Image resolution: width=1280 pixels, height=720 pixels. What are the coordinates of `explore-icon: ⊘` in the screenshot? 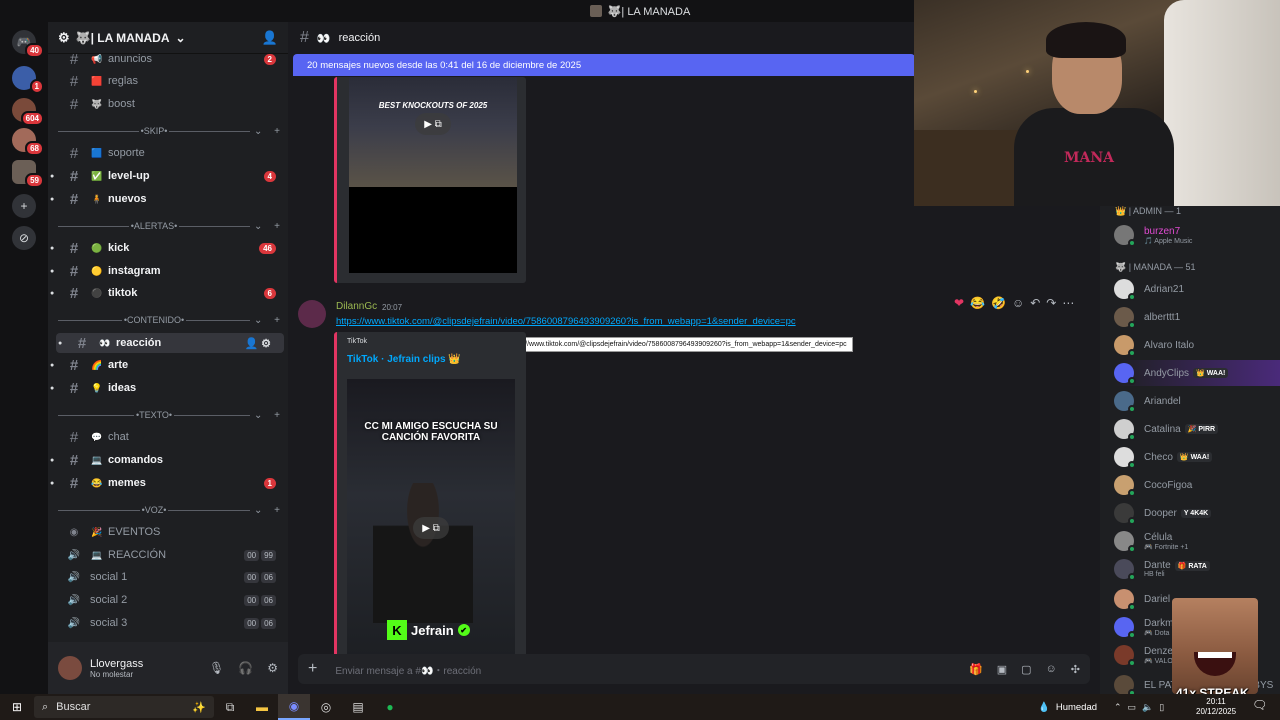 It's located at (24, 238).